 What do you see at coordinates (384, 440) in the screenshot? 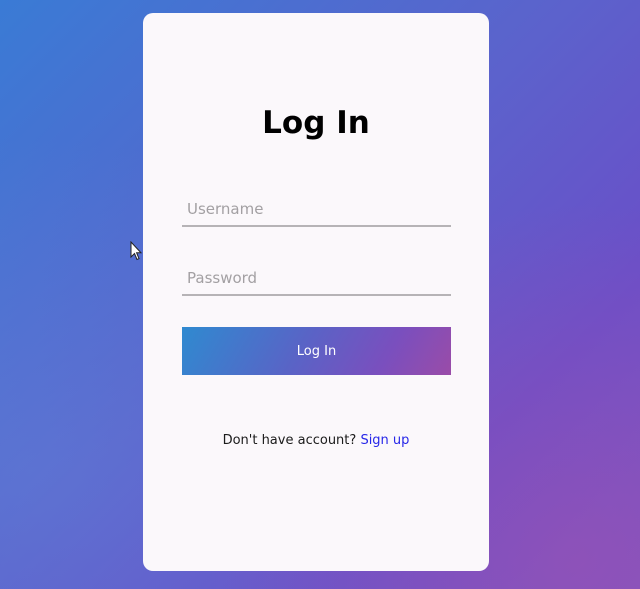
I see `signup-link: Sign up` at bounding box center [384, 440].